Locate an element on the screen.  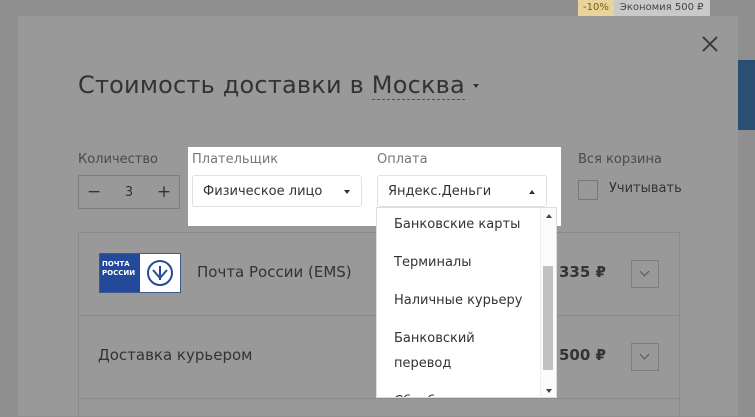
quantity-label: Количество is located at coordinates (118, 159).